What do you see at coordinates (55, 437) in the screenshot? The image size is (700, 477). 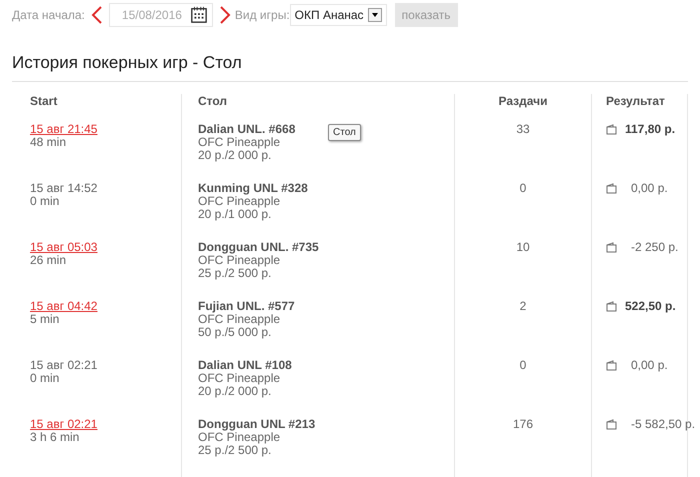 I see `duration-text: 3 h 6 min` at bounding box center [55, 437].